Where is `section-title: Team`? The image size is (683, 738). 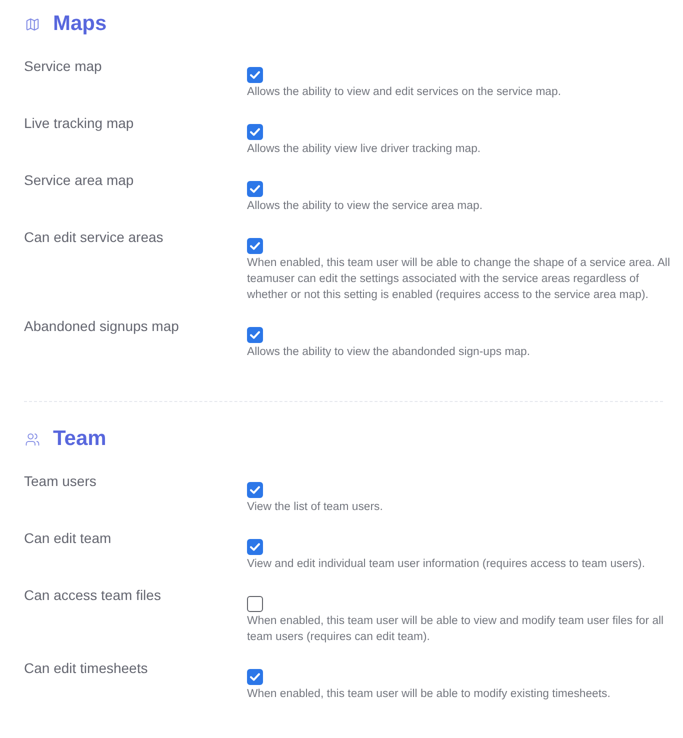
section-title: Team is located at coordinates (79, 439).